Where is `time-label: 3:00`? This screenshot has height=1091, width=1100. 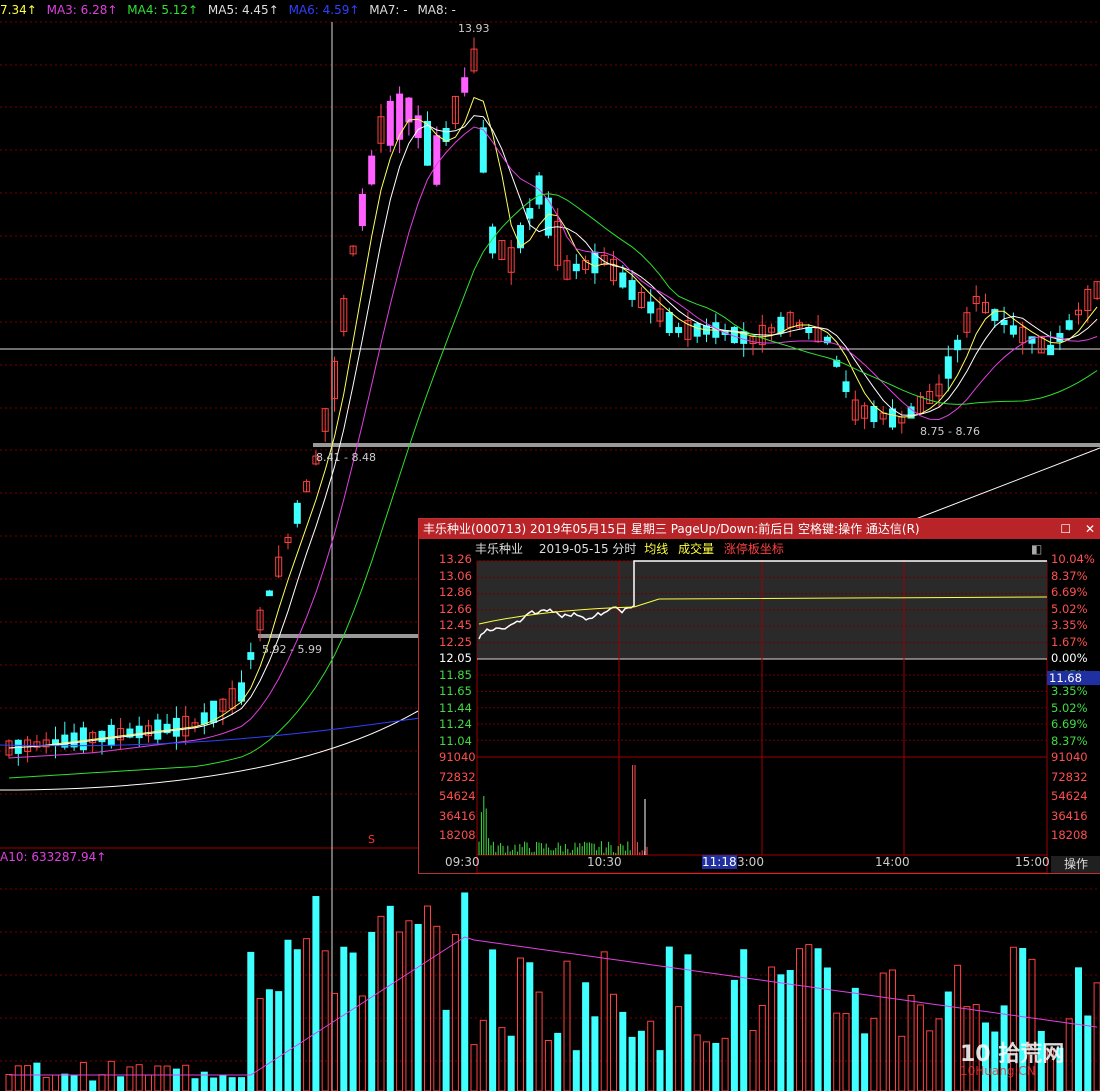 time-label: 3:00 is located at coordinates (750, 862).